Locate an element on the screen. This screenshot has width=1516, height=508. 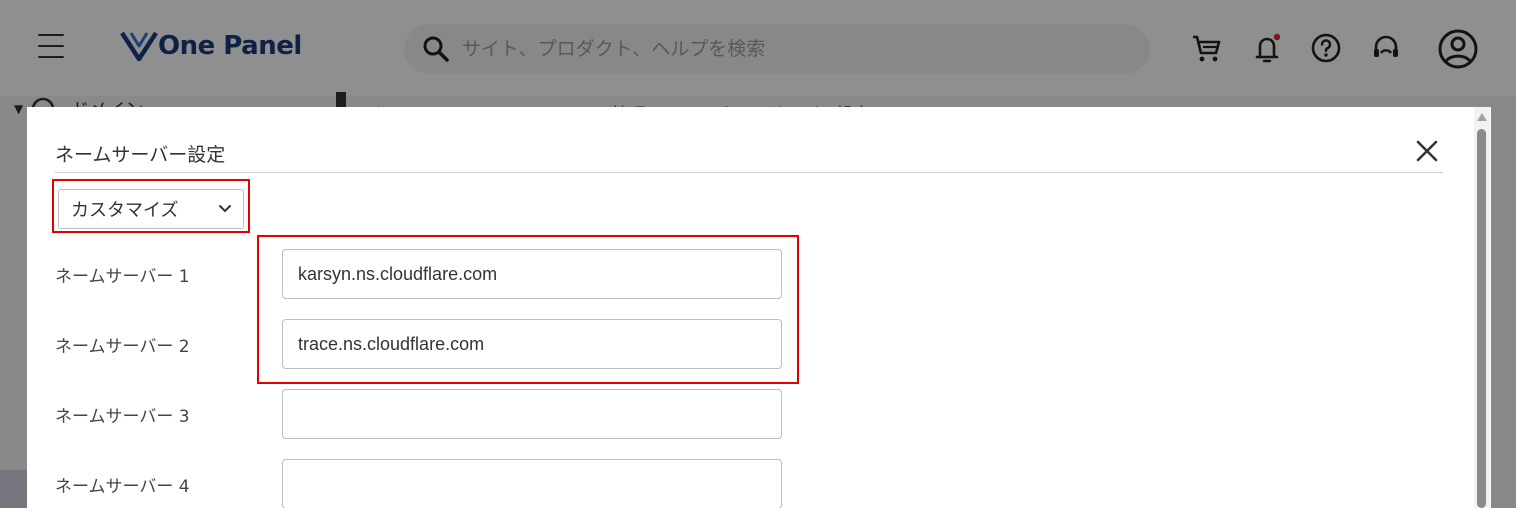
chevron-down-icon is located at coordinates (225, 209).